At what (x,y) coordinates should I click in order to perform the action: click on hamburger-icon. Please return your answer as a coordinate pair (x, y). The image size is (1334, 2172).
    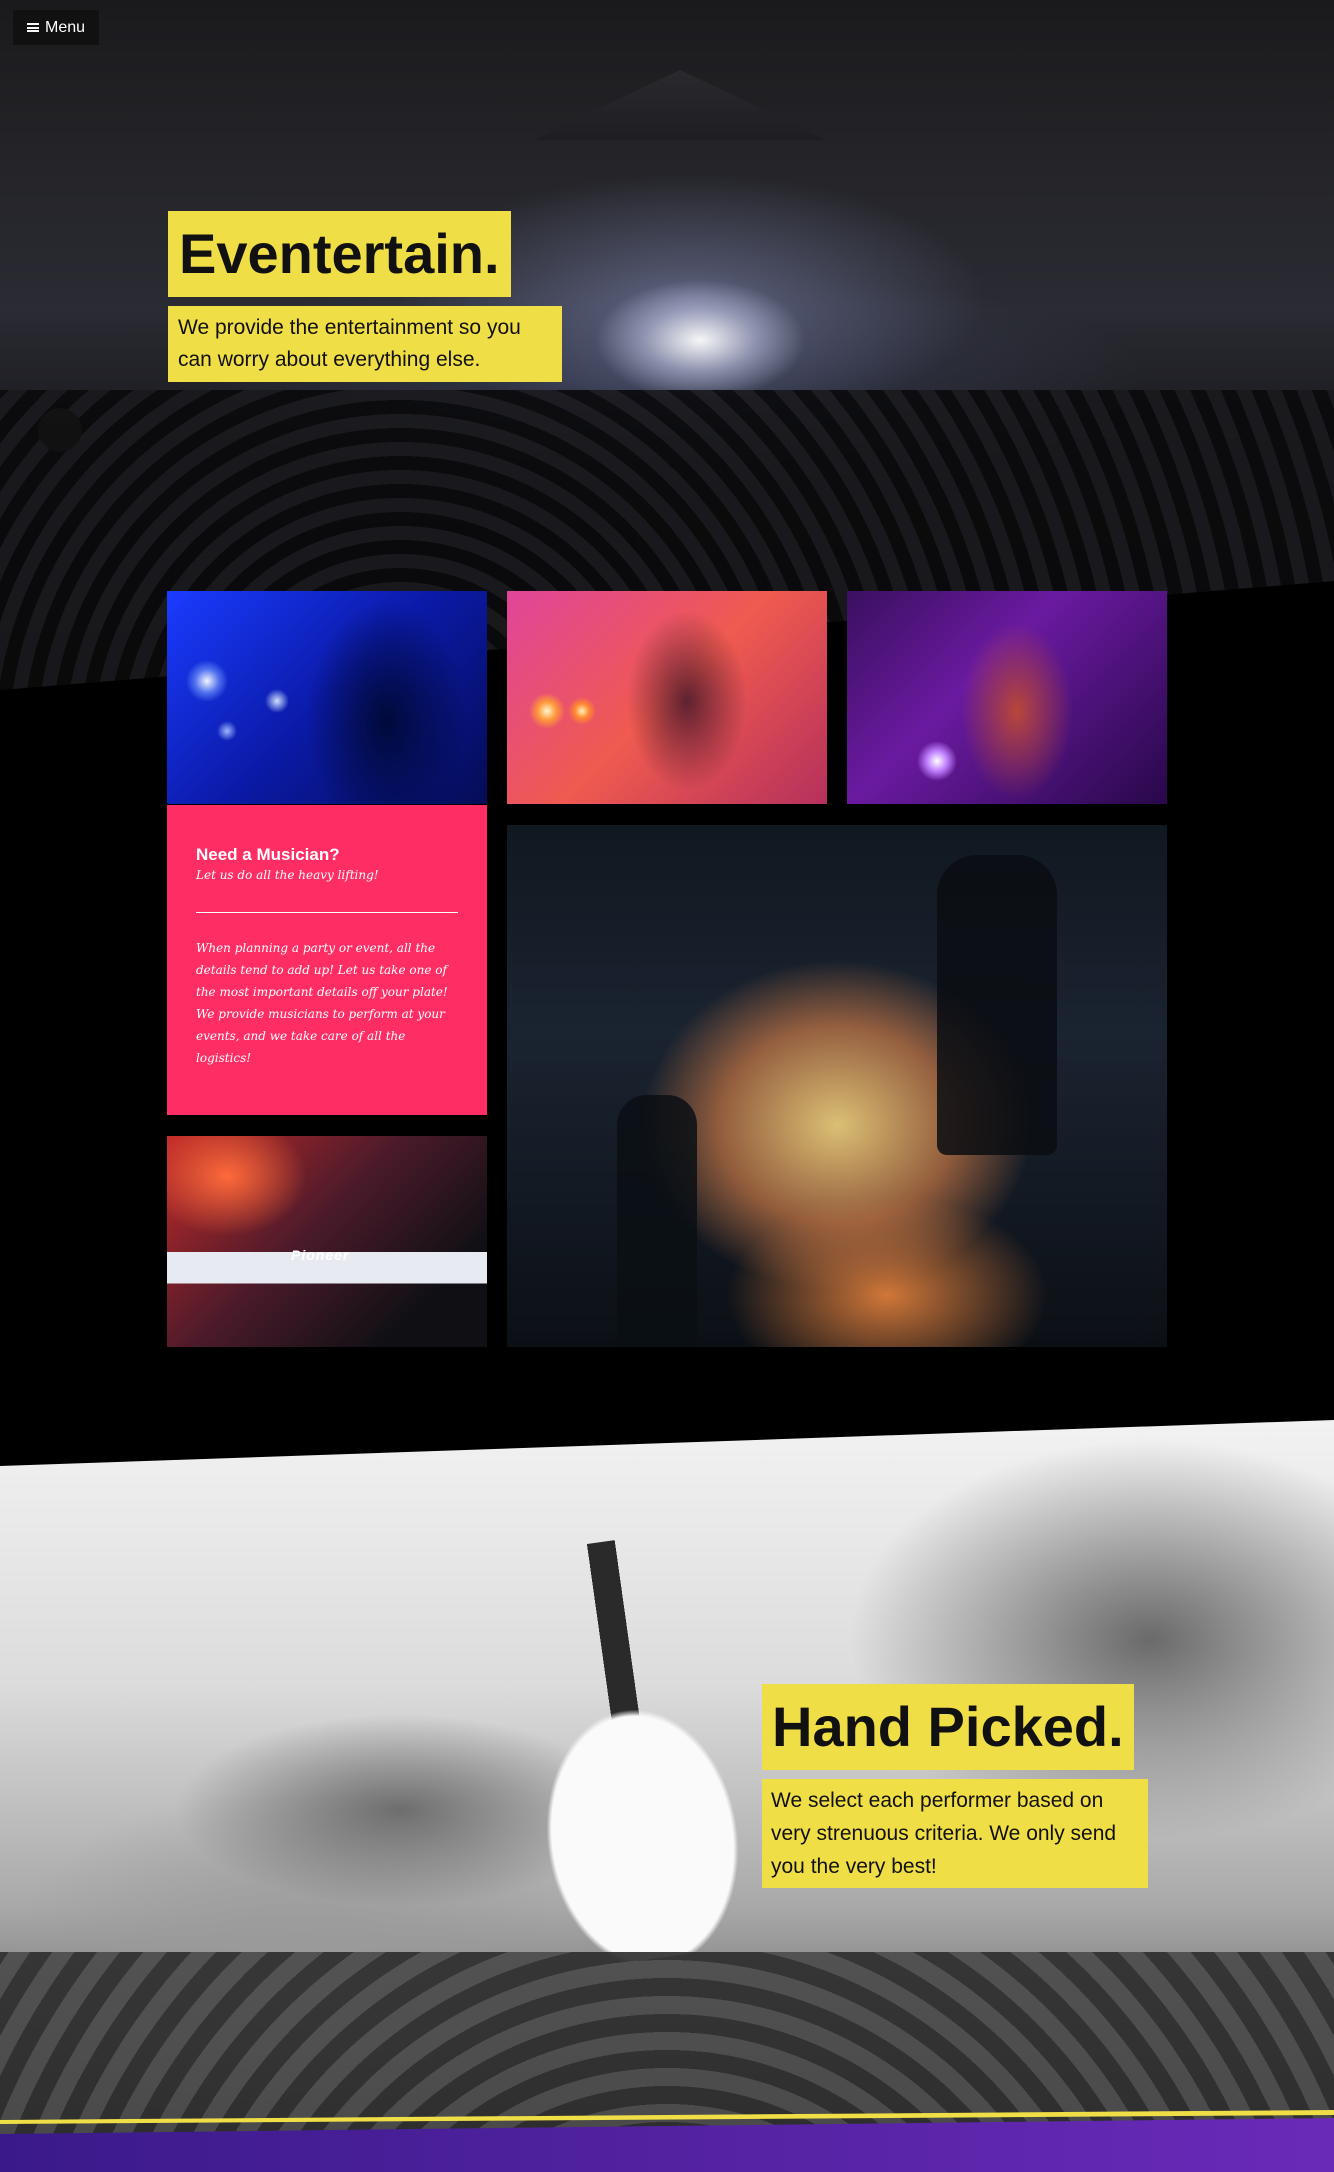
    Looking at the image, I should click on (32, 27).